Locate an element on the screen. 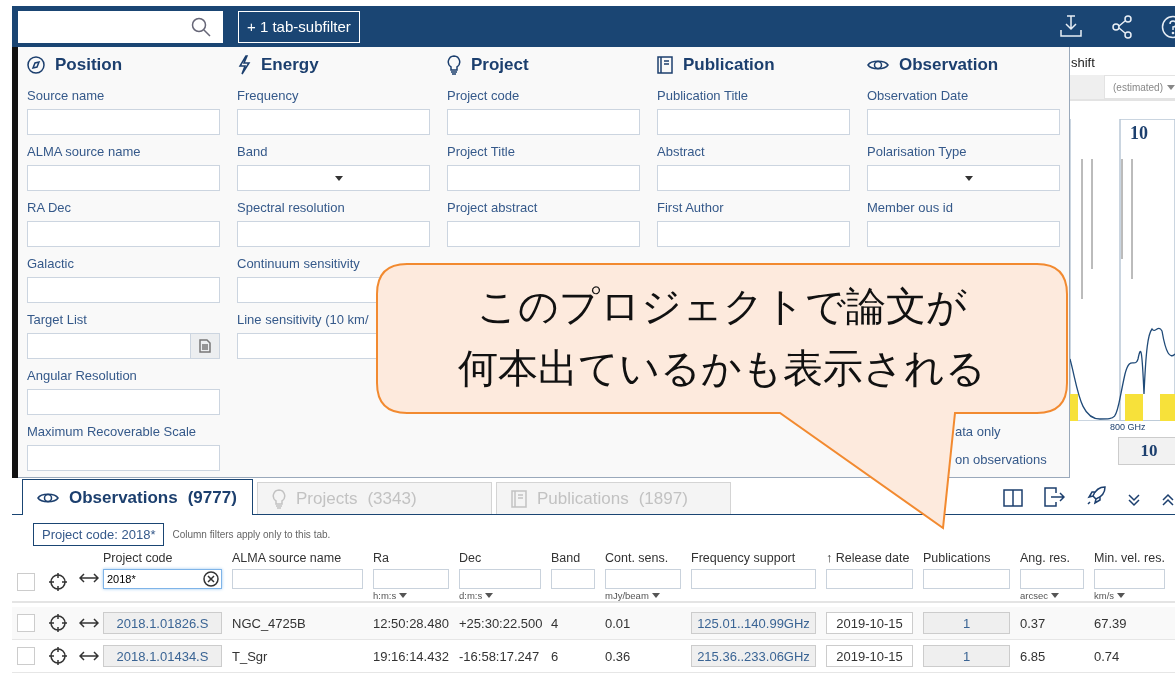 This screenshot has height=683, width=1175. filter-field: 2018* is located at coordinates (162, 579).